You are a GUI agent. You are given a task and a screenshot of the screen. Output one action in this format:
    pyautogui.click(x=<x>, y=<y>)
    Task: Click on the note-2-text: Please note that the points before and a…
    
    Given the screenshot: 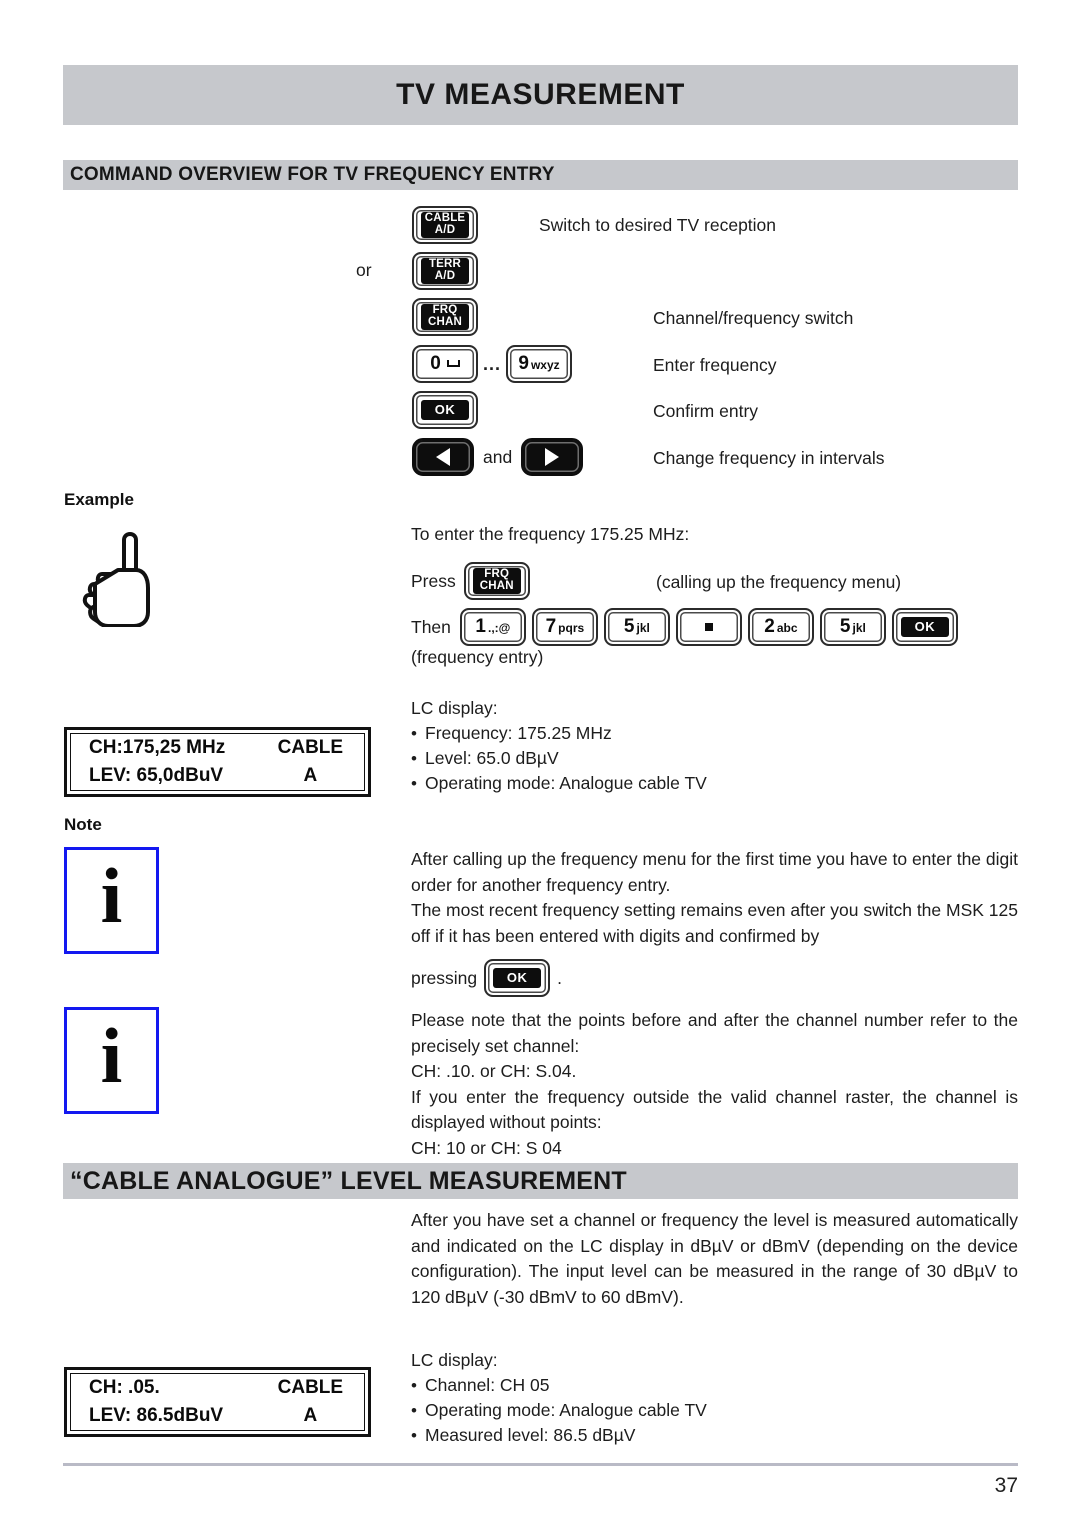 What is the action you would take?
    pyautogui.click(x=714, y=1084)
    